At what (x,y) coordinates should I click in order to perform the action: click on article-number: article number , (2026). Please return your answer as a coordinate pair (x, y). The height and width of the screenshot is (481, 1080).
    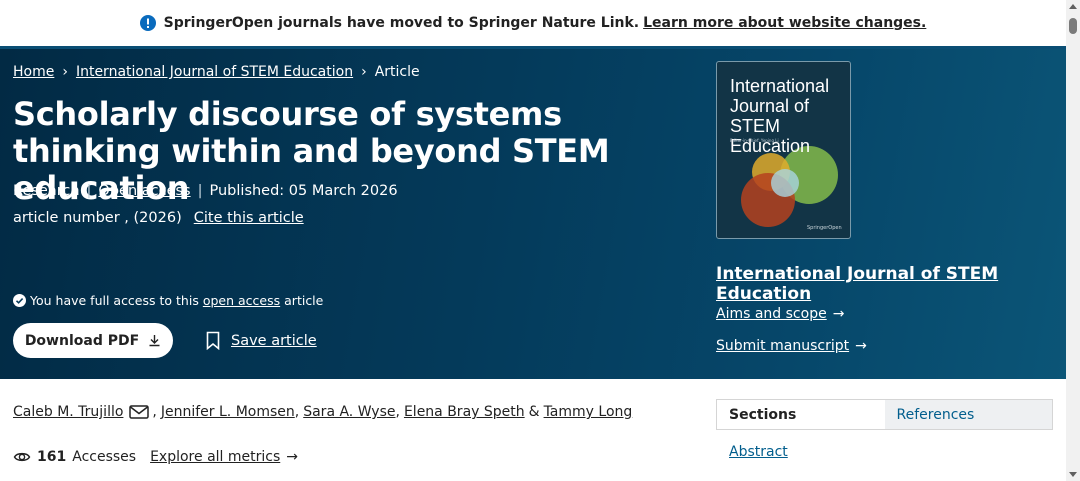
    Looking at the image, I should click on (97, 218).